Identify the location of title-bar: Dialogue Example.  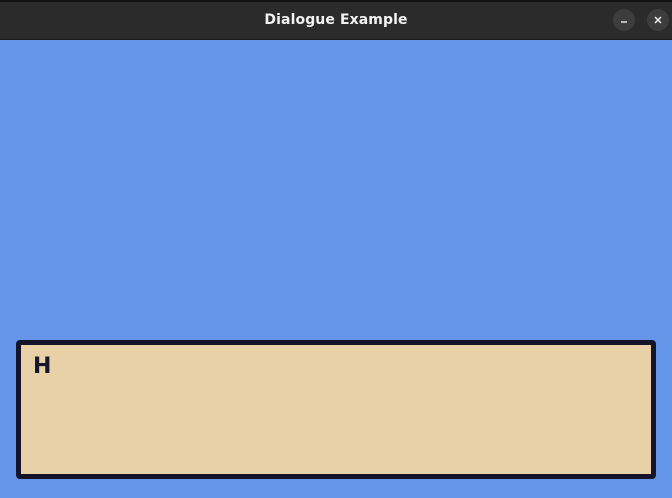
(336, 20).